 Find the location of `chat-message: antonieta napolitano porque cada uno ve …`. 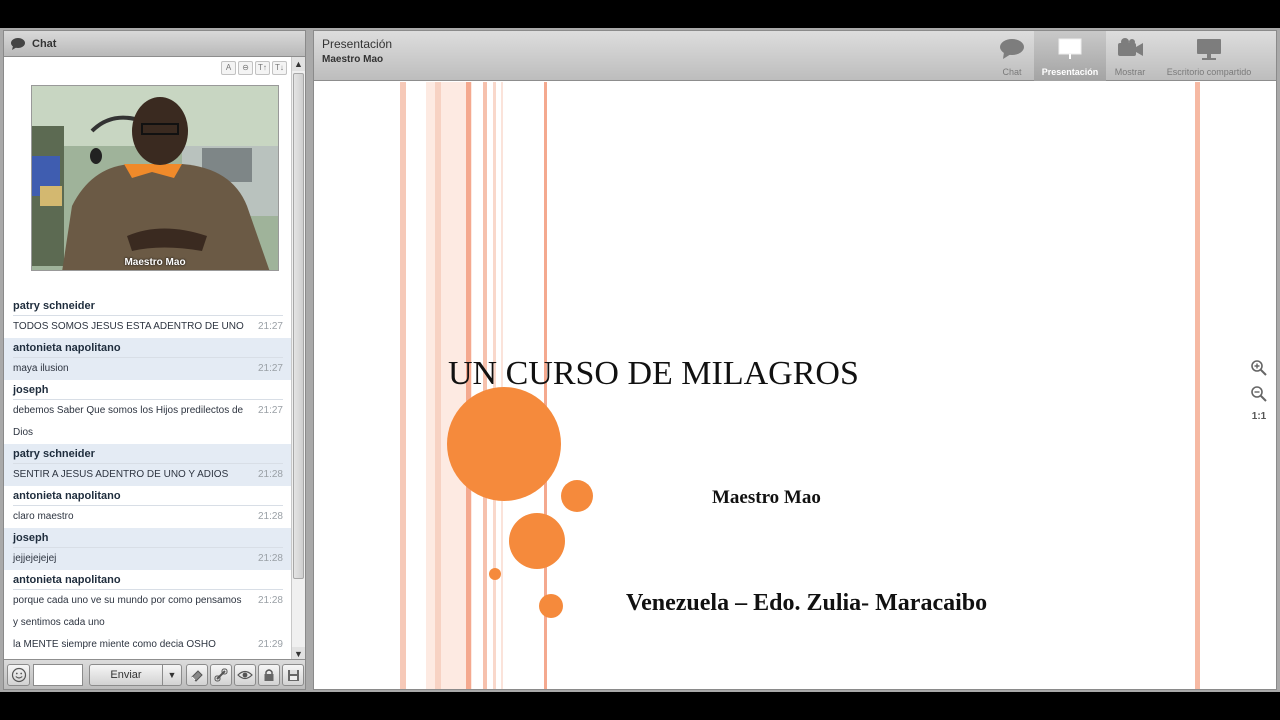

chat-message: antonieta napolitano porque cada uno ve … is located at coordinates (147, 613).